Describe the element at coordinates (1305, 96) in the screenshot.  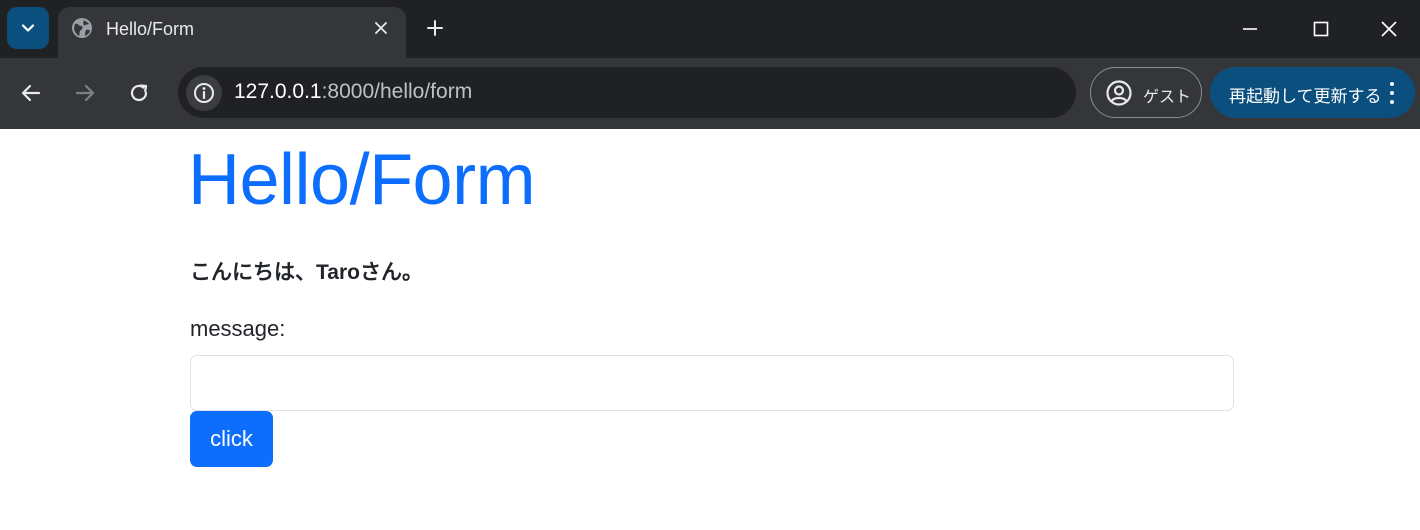
I see `update-button-label: 再起動して更新する` at that location.